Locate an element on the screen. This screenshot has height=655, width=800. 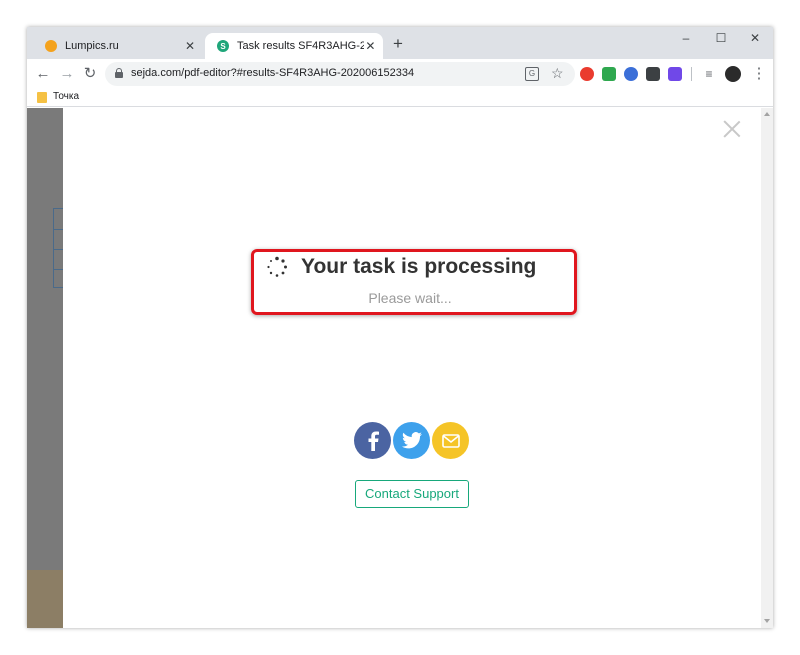
profile-avatar is located at coordinates (733, 74).